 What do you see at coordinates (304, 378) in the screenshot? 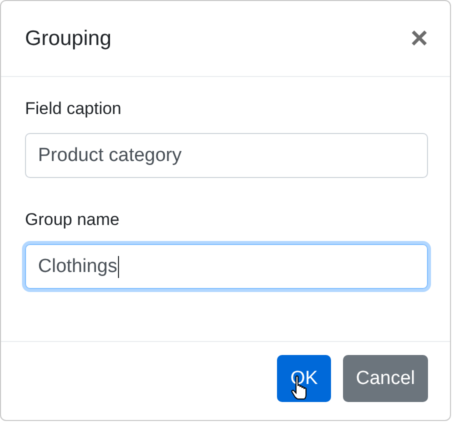
I see `ok-button: OK` at bounding box center [304, 378].